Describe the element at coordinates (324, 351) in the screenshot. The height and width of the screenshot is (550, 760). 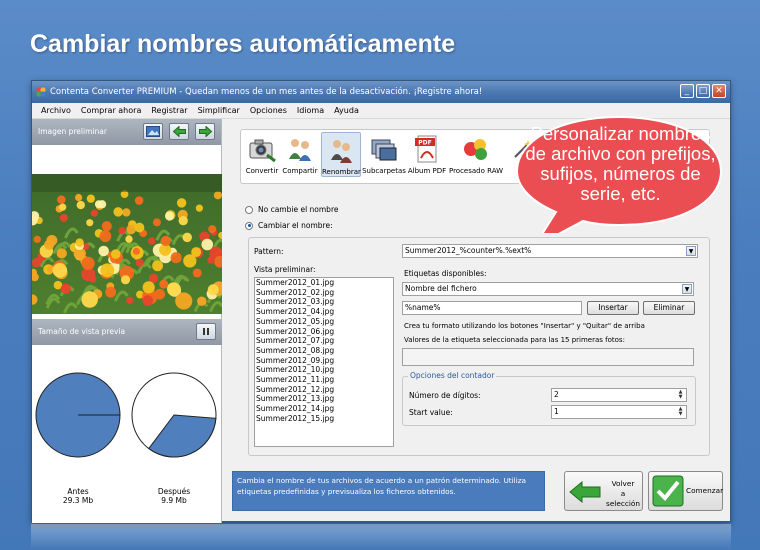
I see `list-item: Summer2012_08.jpg` at that location.